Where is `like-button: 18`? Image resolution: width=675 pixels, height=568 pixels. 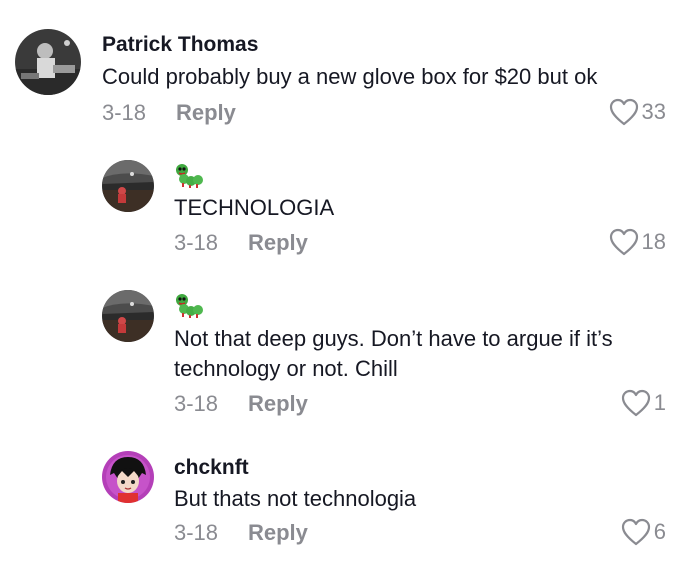 like-button: 18 is located at coordinates (637, 242).